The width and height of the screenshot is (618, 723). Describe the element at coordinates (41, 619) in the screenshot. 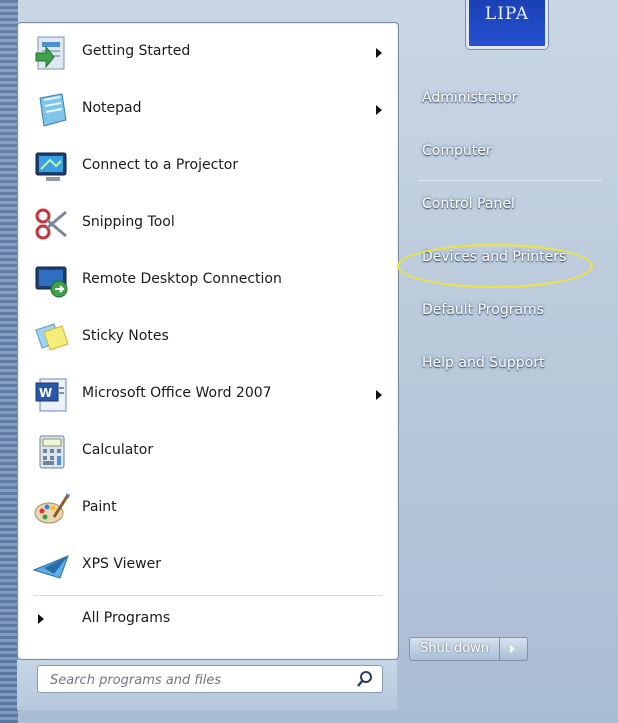

I see `expand-arrow-icon` at that location.